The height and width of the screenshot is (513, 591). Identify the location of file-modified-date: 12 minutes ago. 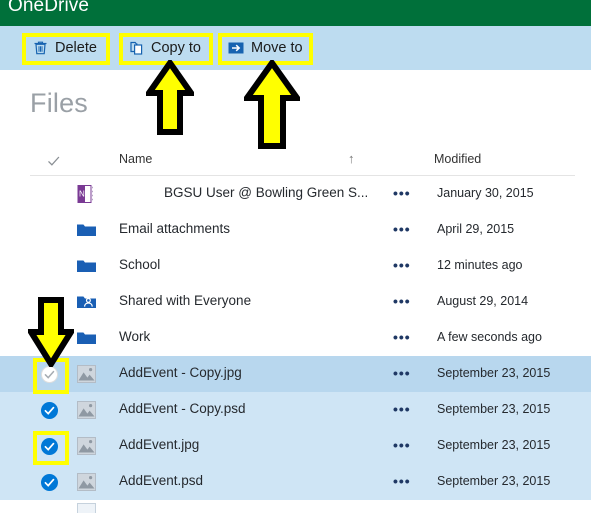
(480, 265).